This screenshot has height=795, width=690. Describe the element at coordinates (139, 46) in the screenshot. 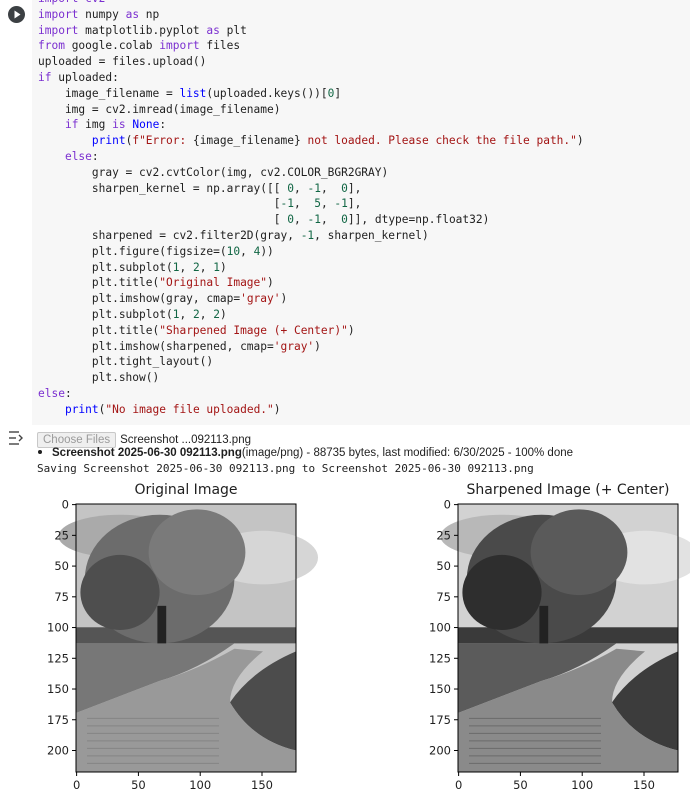

I see `code-line: from google.colab import files` at that location.